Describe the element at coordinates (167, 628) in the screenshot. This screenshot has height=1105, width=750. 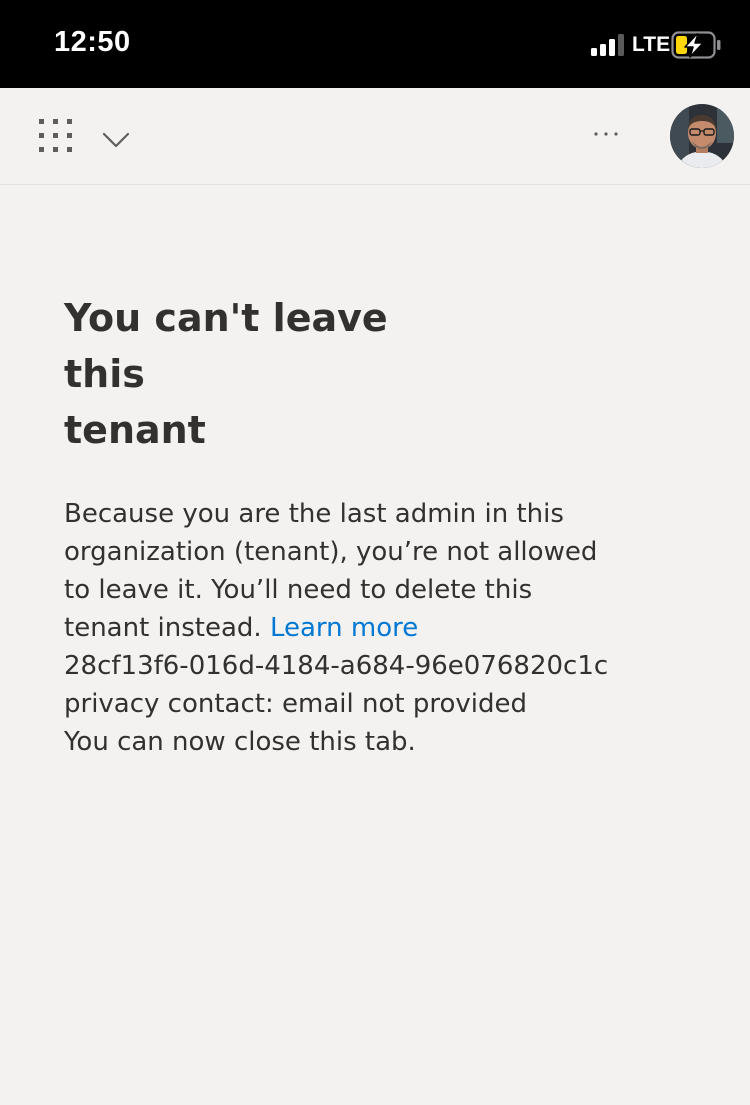
I see `message-line-prefix: tenant instead.` at that location.